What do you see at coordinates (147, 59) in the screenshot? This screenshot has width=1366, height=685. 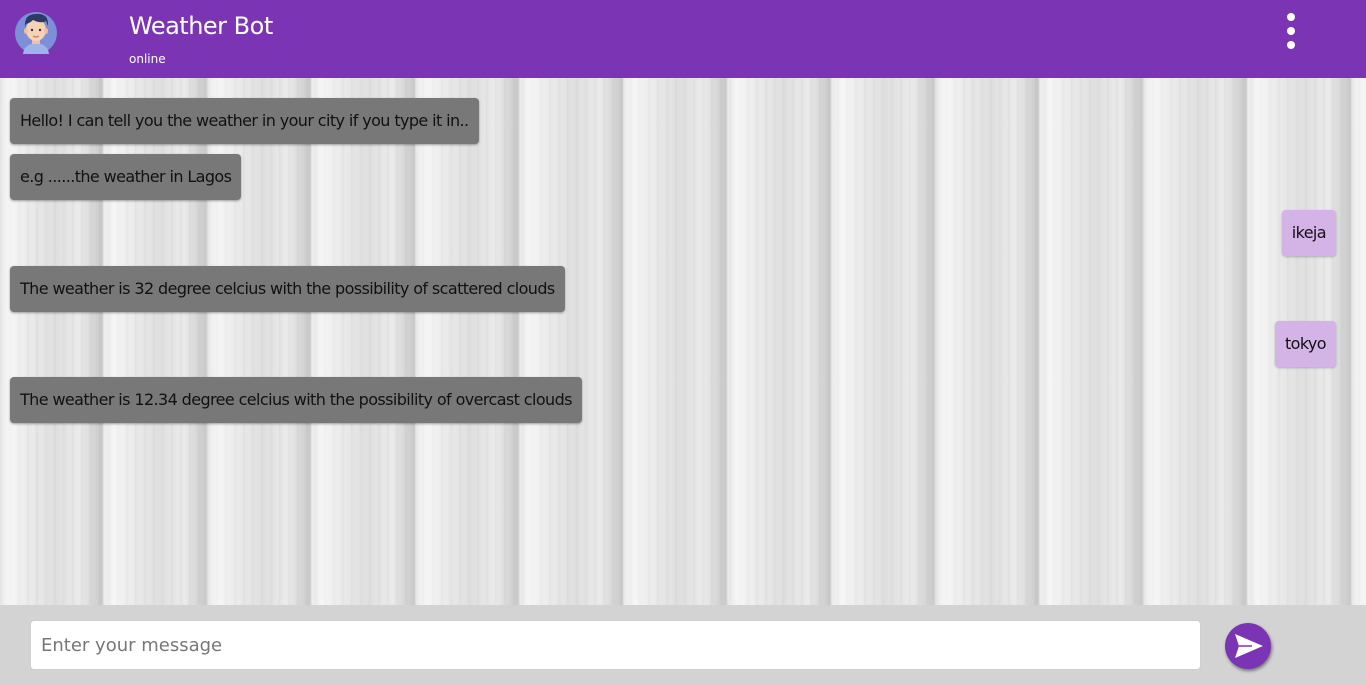 I see `online-status: online` at bounding box center [147, 59].